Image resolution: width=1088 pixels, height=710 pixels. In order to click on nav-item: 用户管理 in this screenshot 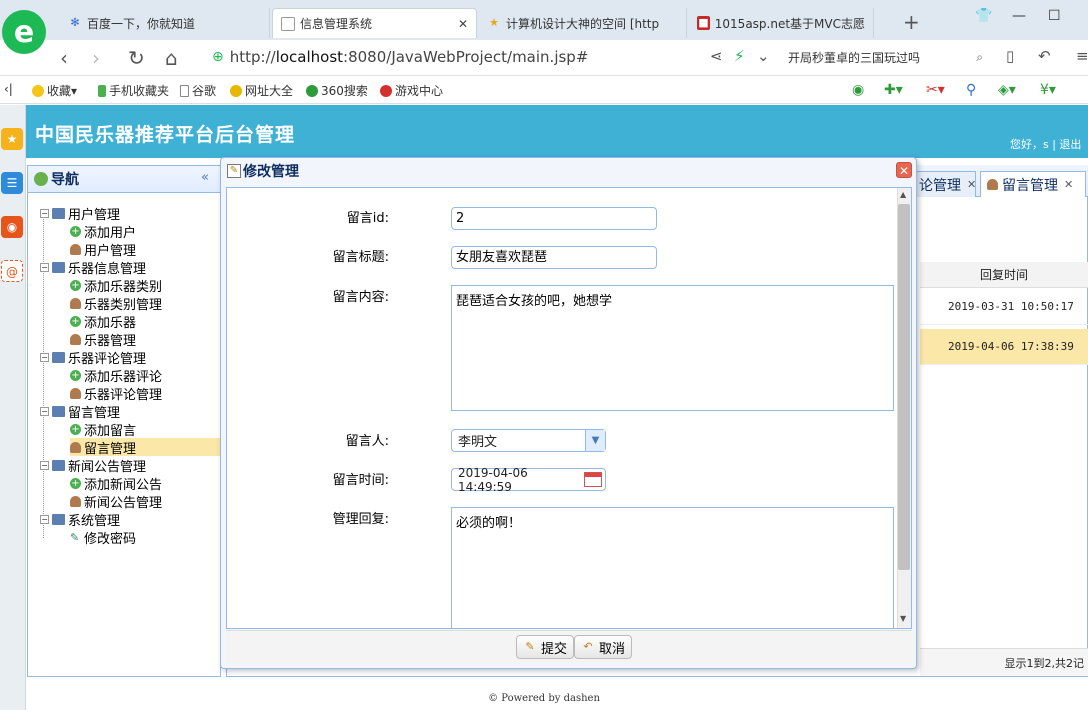, I will do `click(103, 249)`.